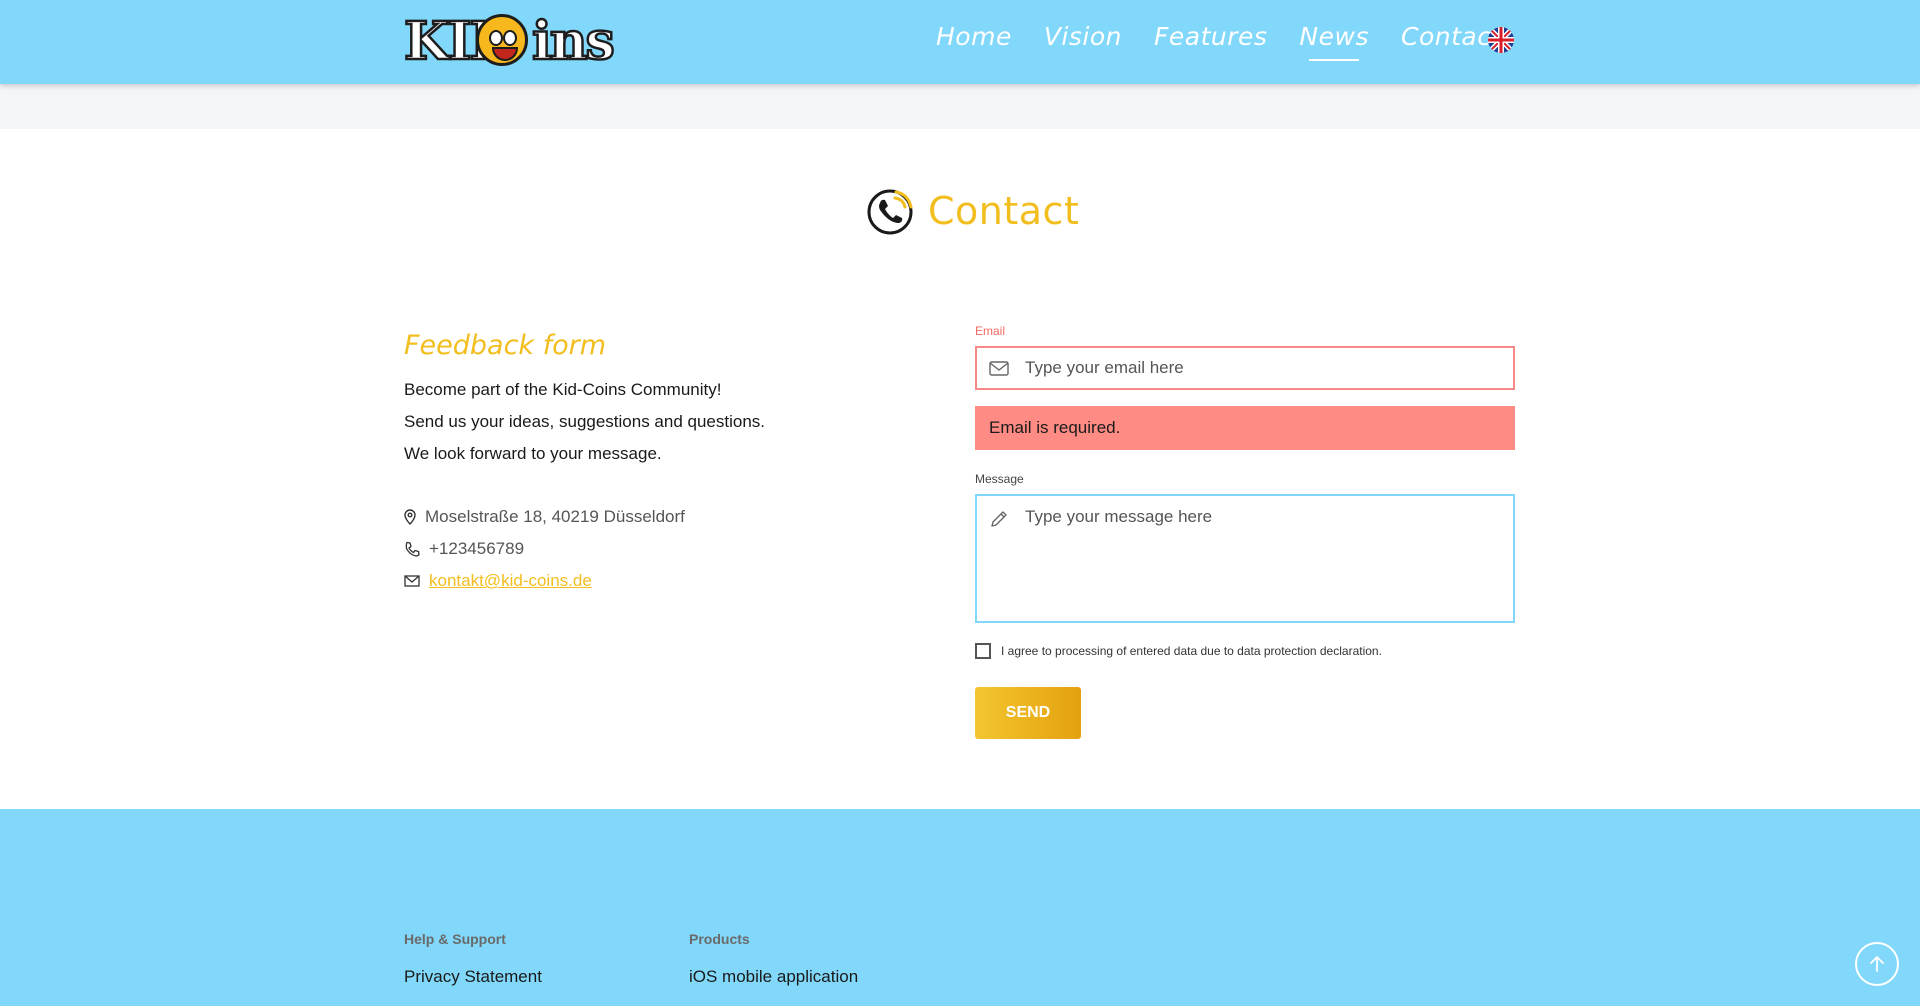  I want to click on kid-coins-logo: KID ins, so click(519, 42).